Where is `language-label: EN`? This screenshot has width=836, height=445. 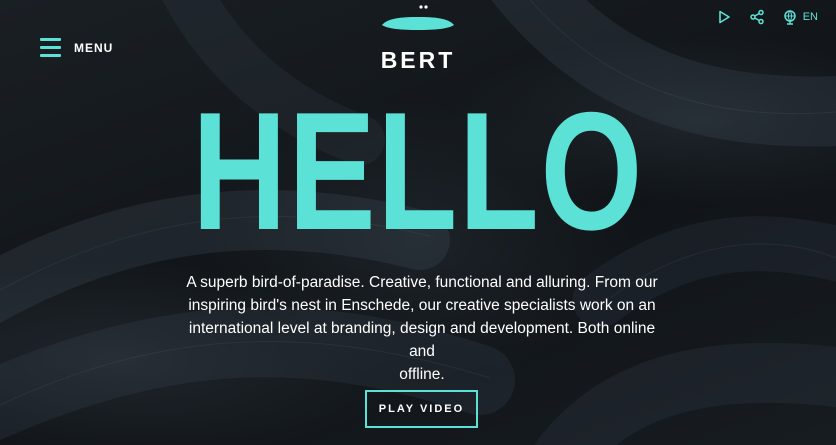
language-label: EN is located at coordinates (810, 17).